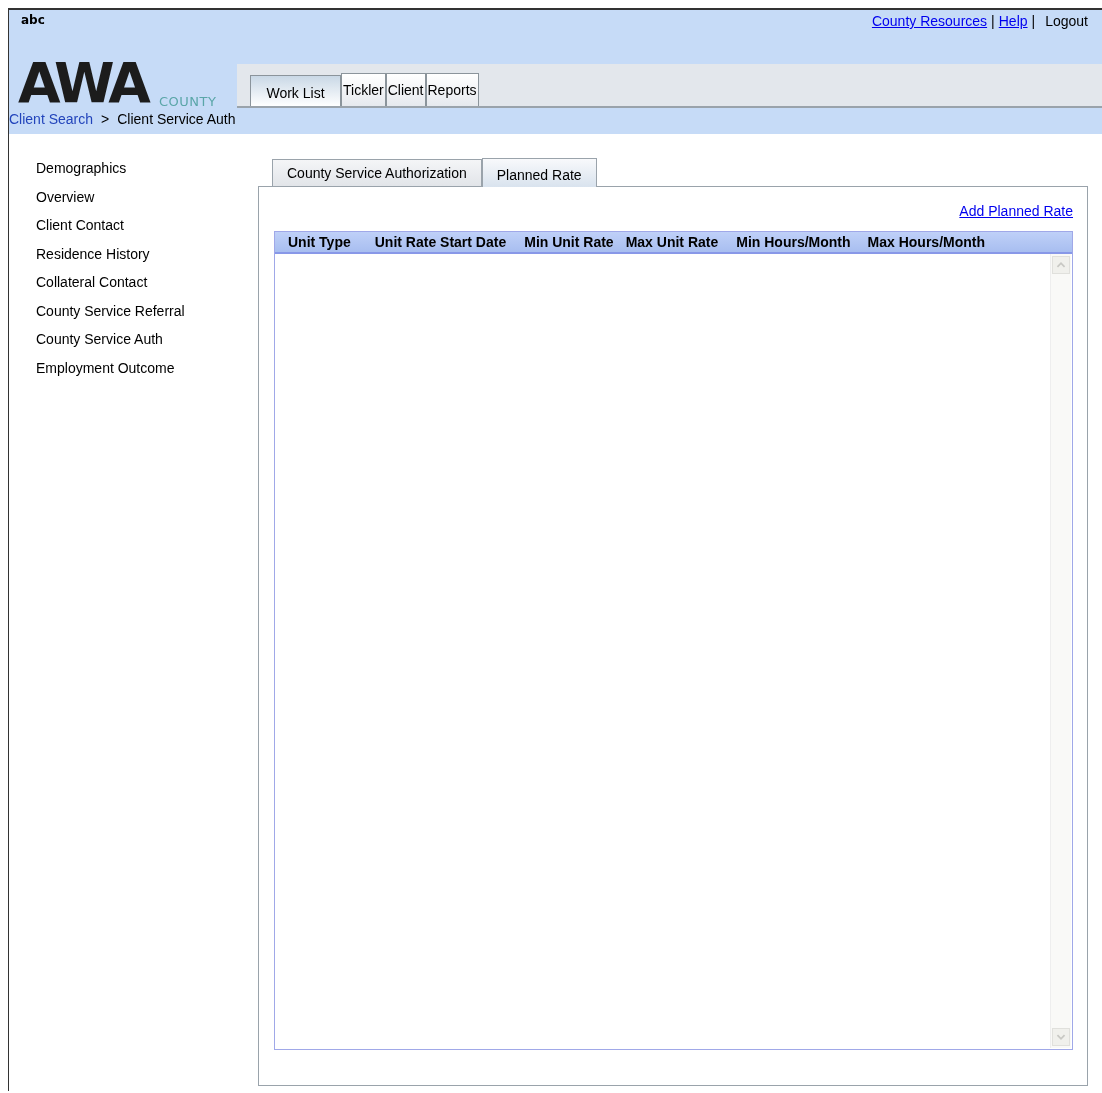  Describe the element at coordinates (377, 172) in the screenshot. I see `sub-tab: County Service Authorization` at that location.